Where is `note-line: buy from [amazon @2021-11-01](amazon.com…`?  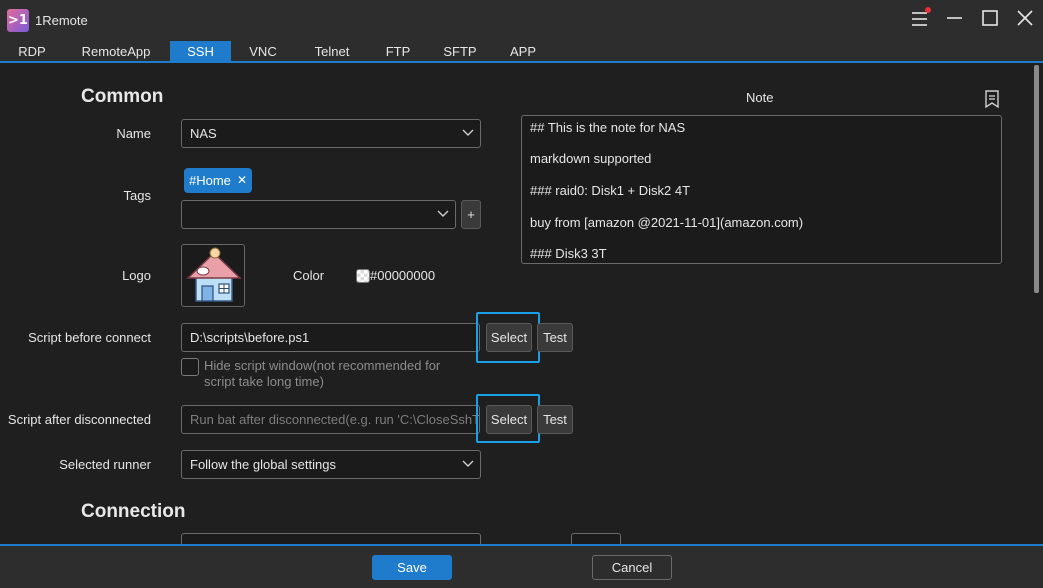 note-line: buy from [amazon @2021-11-01](amazon.com… is located at coordinates (667, 222).